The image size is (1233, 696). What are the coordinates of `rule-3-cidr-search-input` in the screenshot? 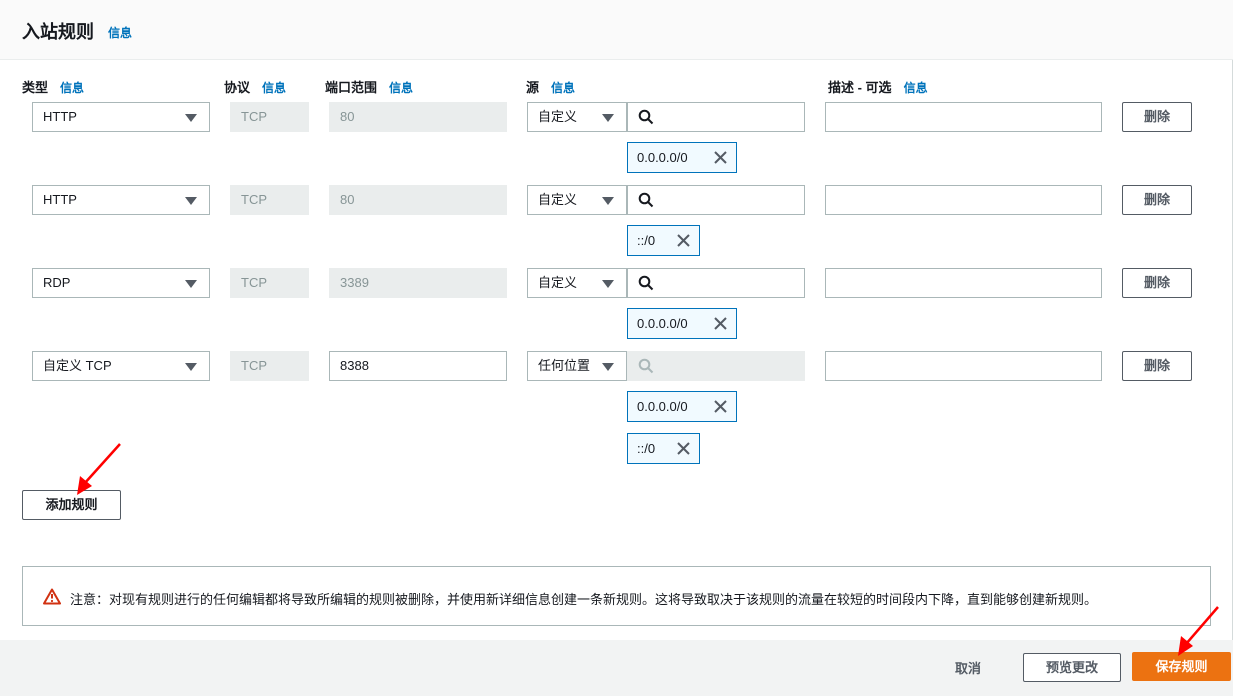 It's located at (716, 283).